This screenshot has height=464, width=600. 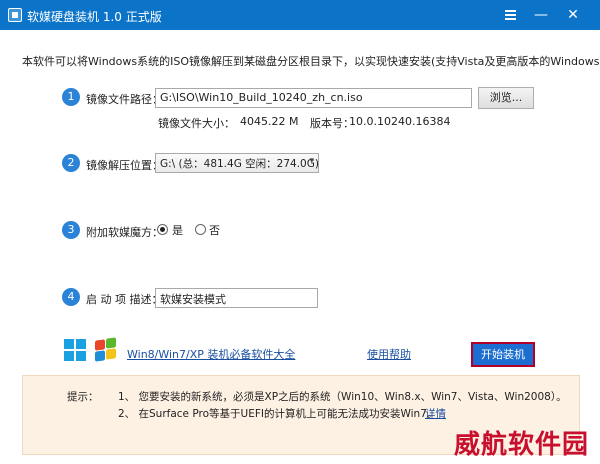 I want to click on iso-size-label: 镜像文件大小：, so click(x=196, y=123).